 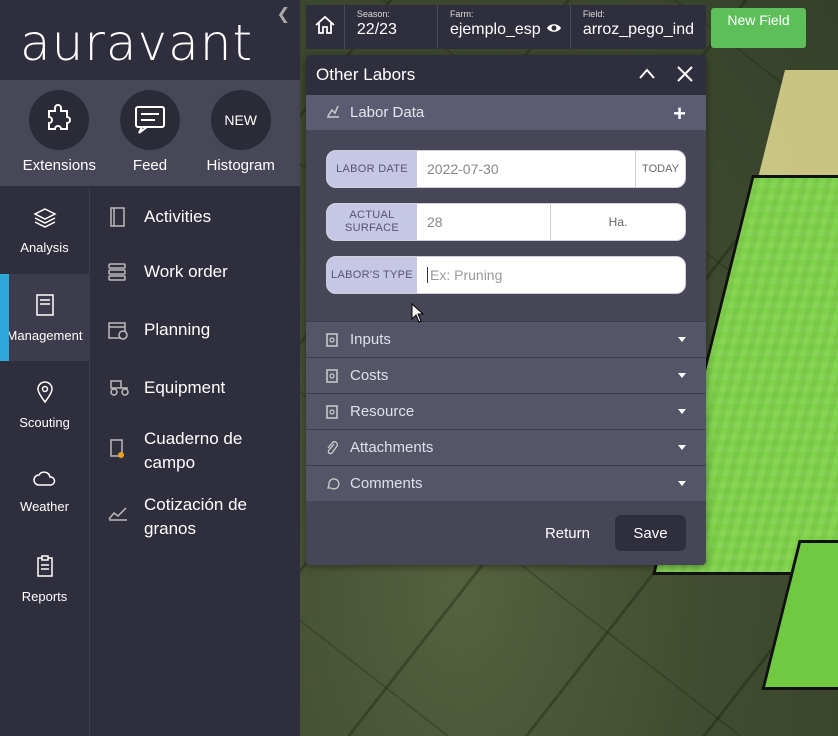 What do you see at coordinates (370, 339) in the screenshot?
I see `accordion-label: Inputs` at bounding box center [370, 339].